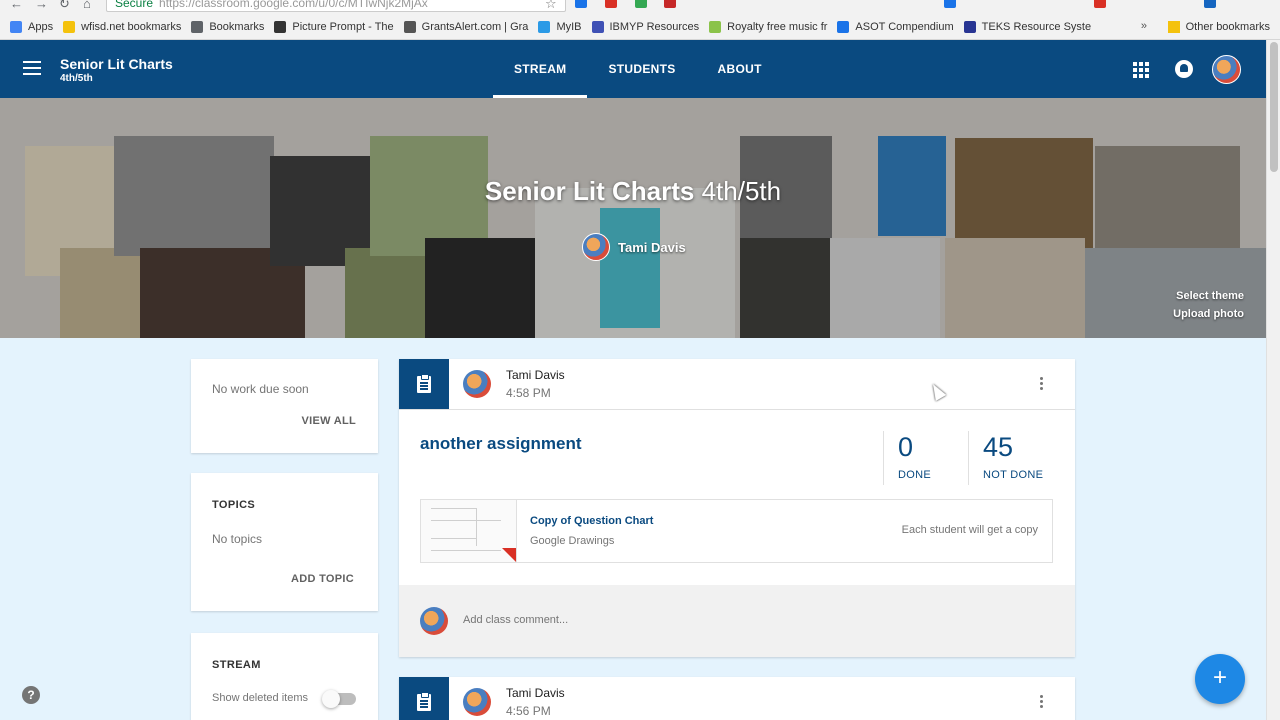 This screenshot has height=720, width=1280. Describe the element at coordinates (284, 676) in the screenshot. I see `stream-settings-card: STREAM Show deleted items` at that location.